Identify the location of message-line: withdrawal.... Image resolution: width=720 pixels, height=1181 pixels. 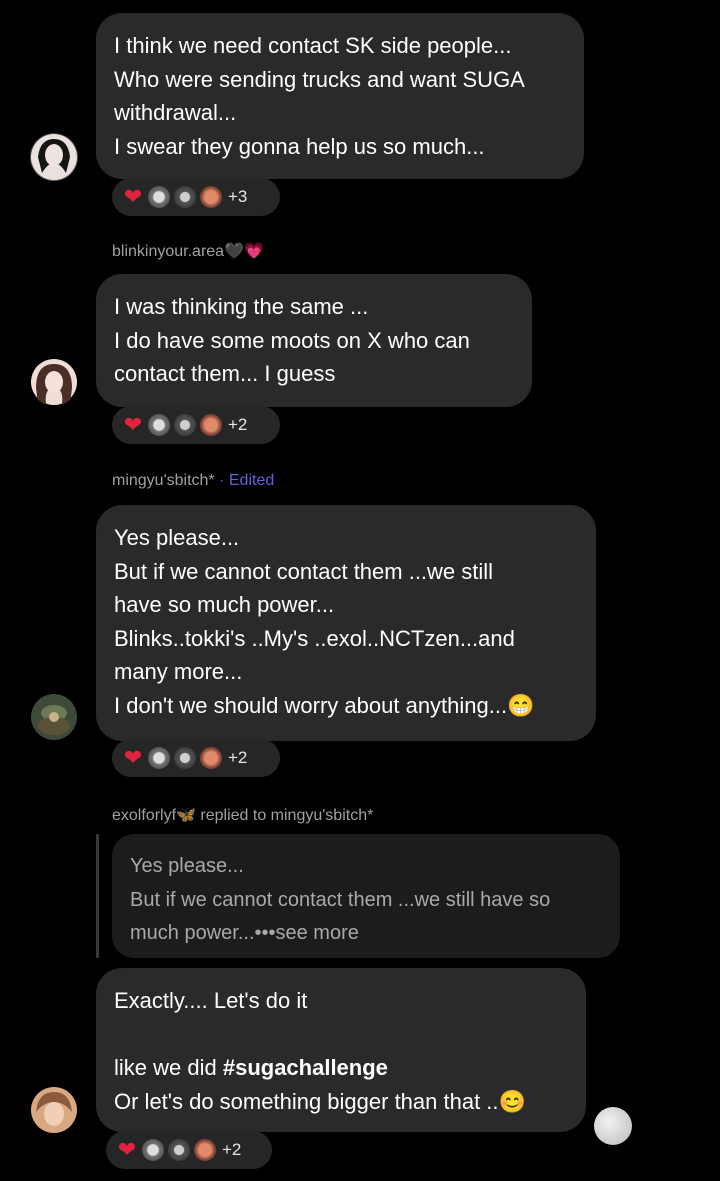
(175, 112).